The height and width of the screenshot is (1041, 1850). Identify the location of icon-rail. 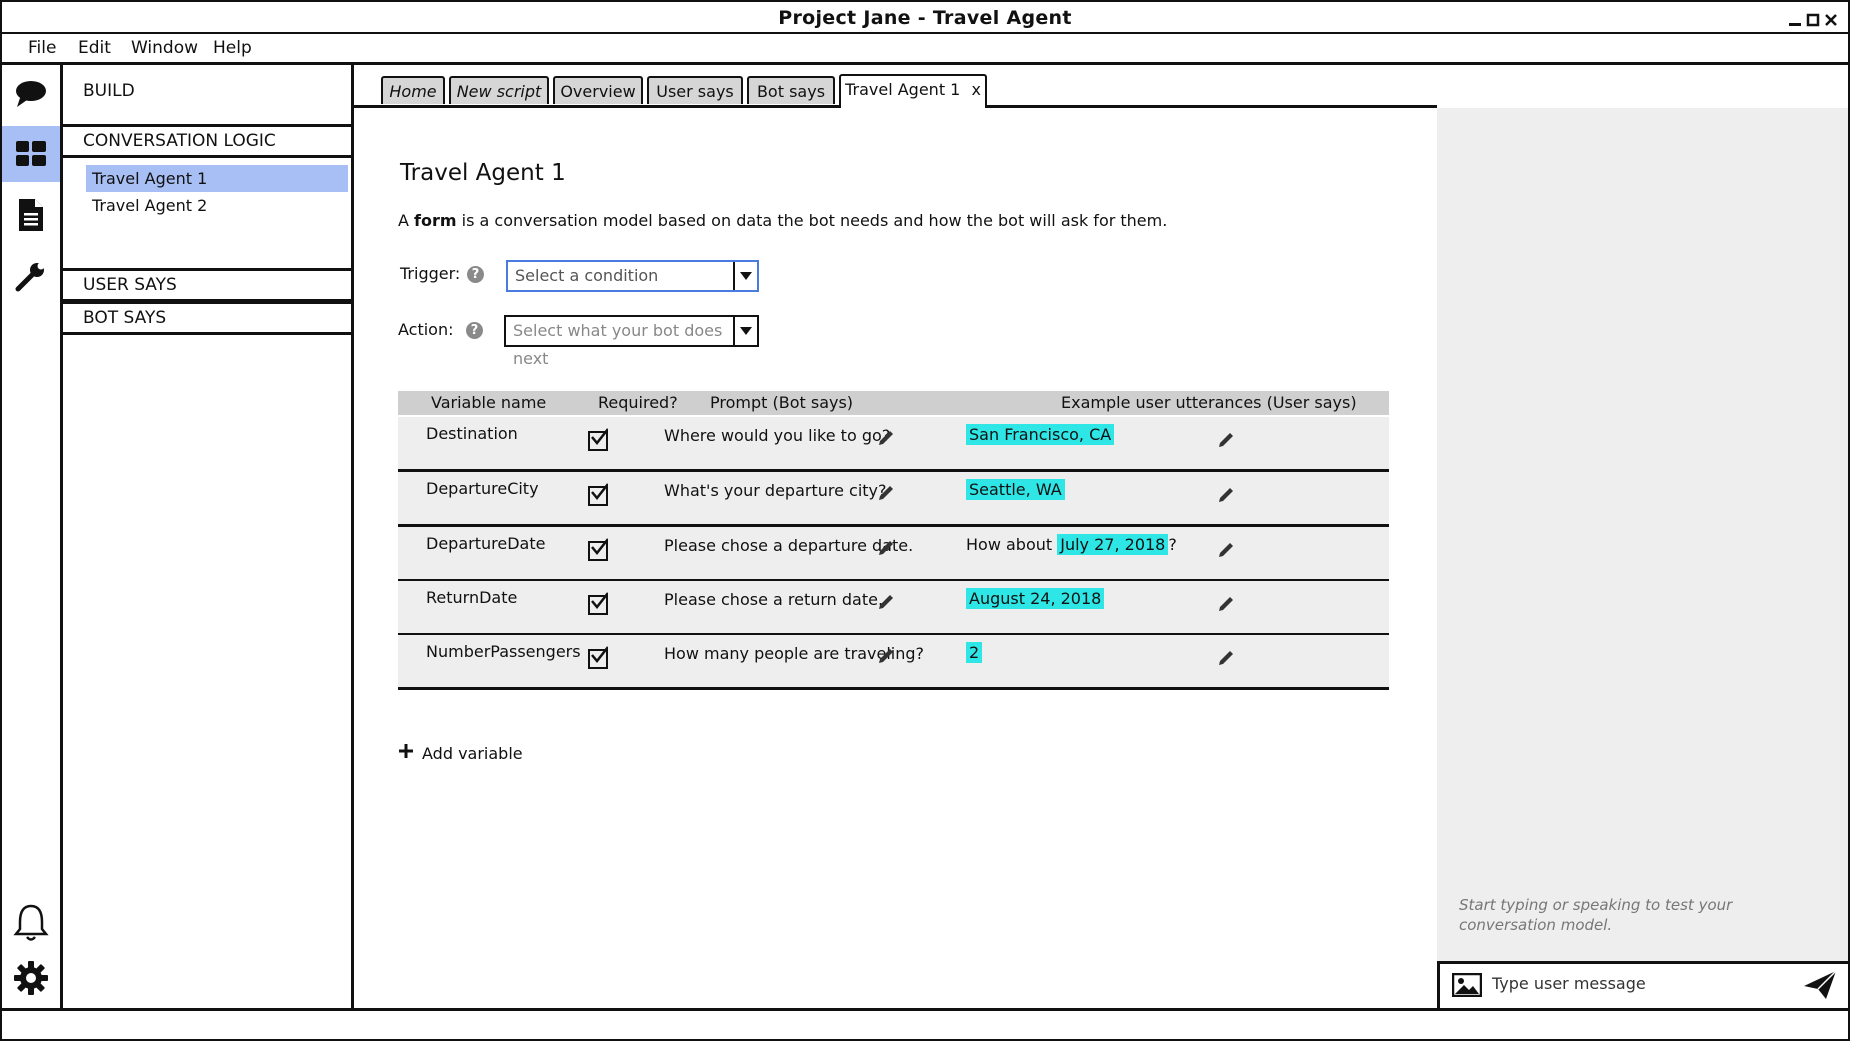
(32, 535).